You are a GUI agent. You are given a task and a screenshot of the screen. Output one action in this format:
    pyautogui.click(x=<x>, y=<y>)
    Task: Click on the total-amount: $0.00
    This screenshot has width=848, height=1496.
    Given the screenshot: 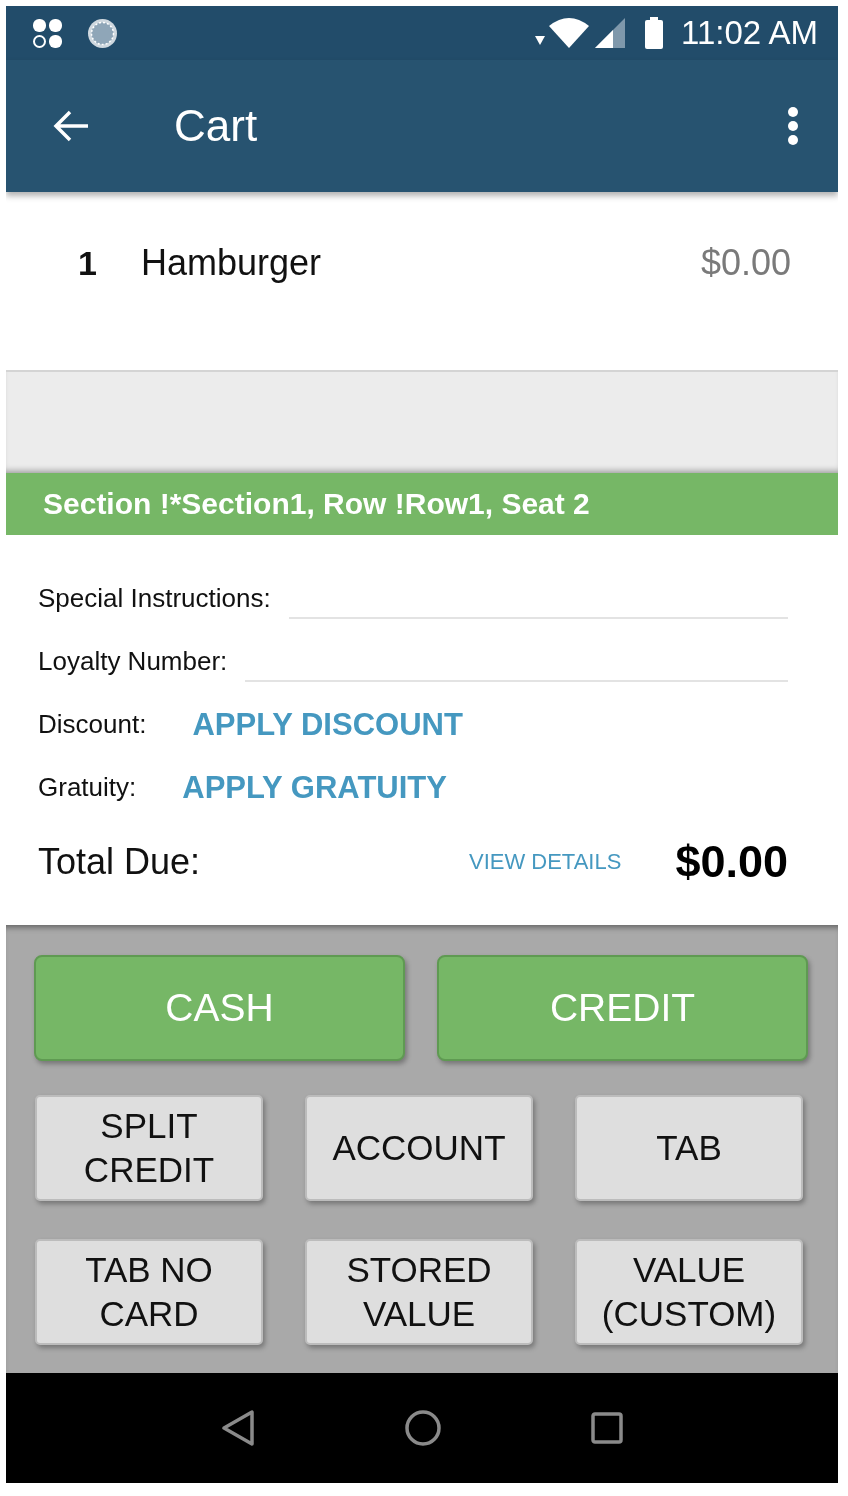 What is the action you would take?
    pyautogui.click(x=731, y=862)
    